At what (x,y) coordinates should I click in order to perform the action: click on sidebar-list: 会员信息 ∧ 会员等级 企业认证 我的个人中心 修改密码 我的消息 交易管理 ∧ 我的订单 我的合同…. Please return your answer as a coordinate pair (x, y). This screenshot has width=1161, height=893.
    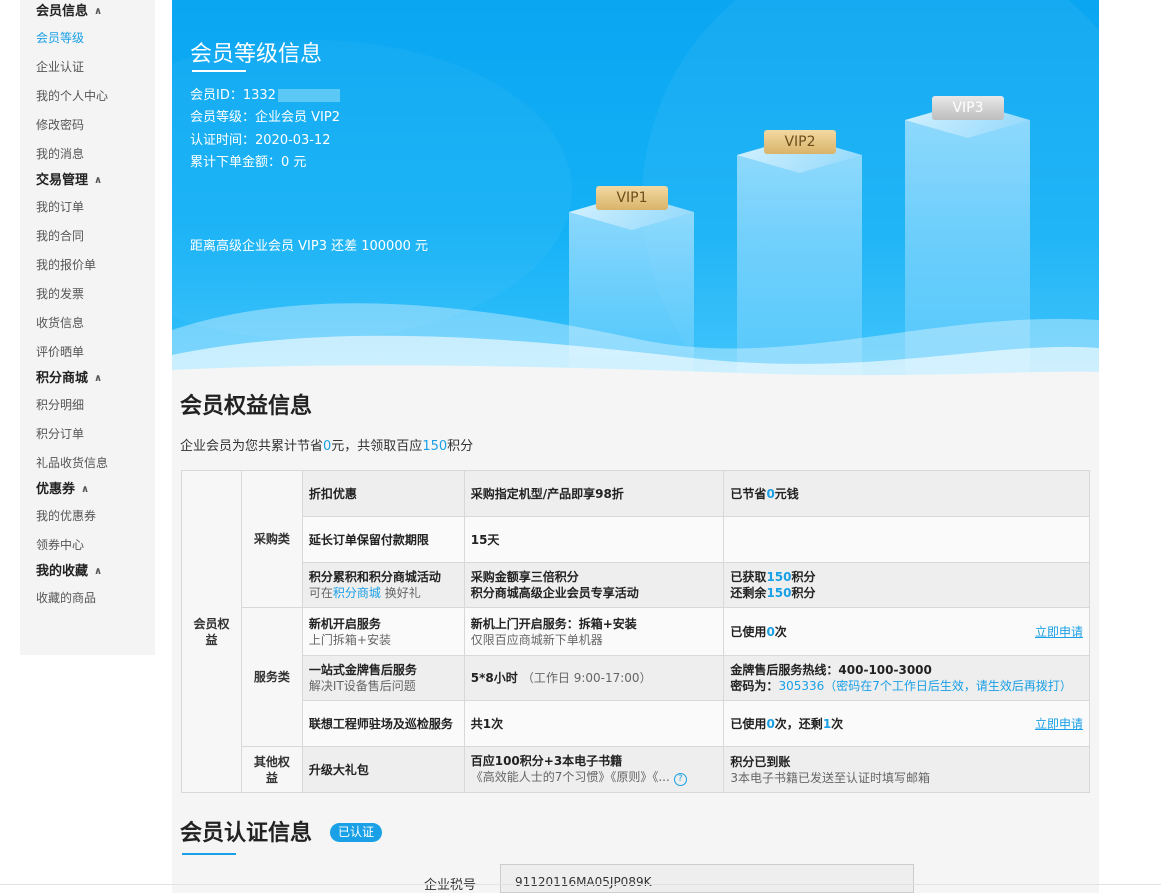
    Looking at the image, I should click on (87, 306).